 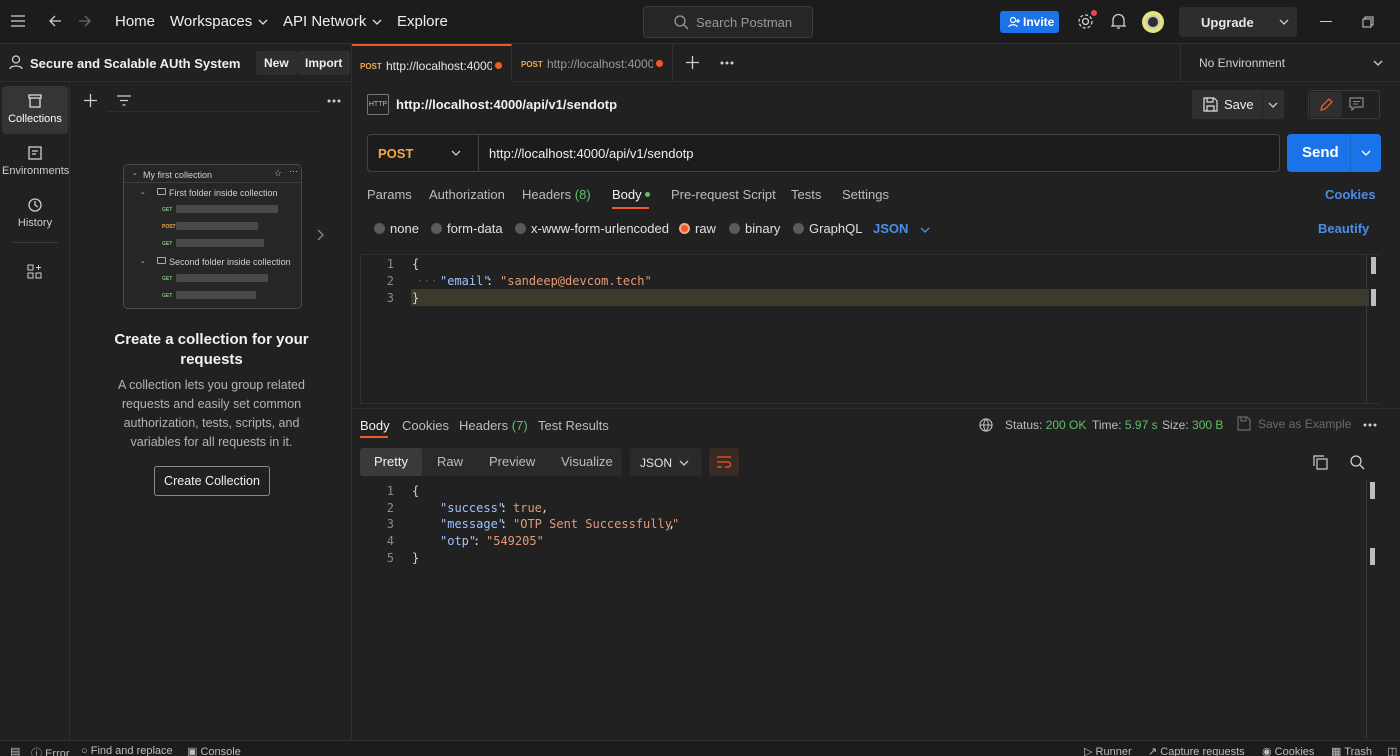 What do you see at coordinates (631, 194) in the screenshot?
I see `tab-body: Body` at bounding box center [631, 194].